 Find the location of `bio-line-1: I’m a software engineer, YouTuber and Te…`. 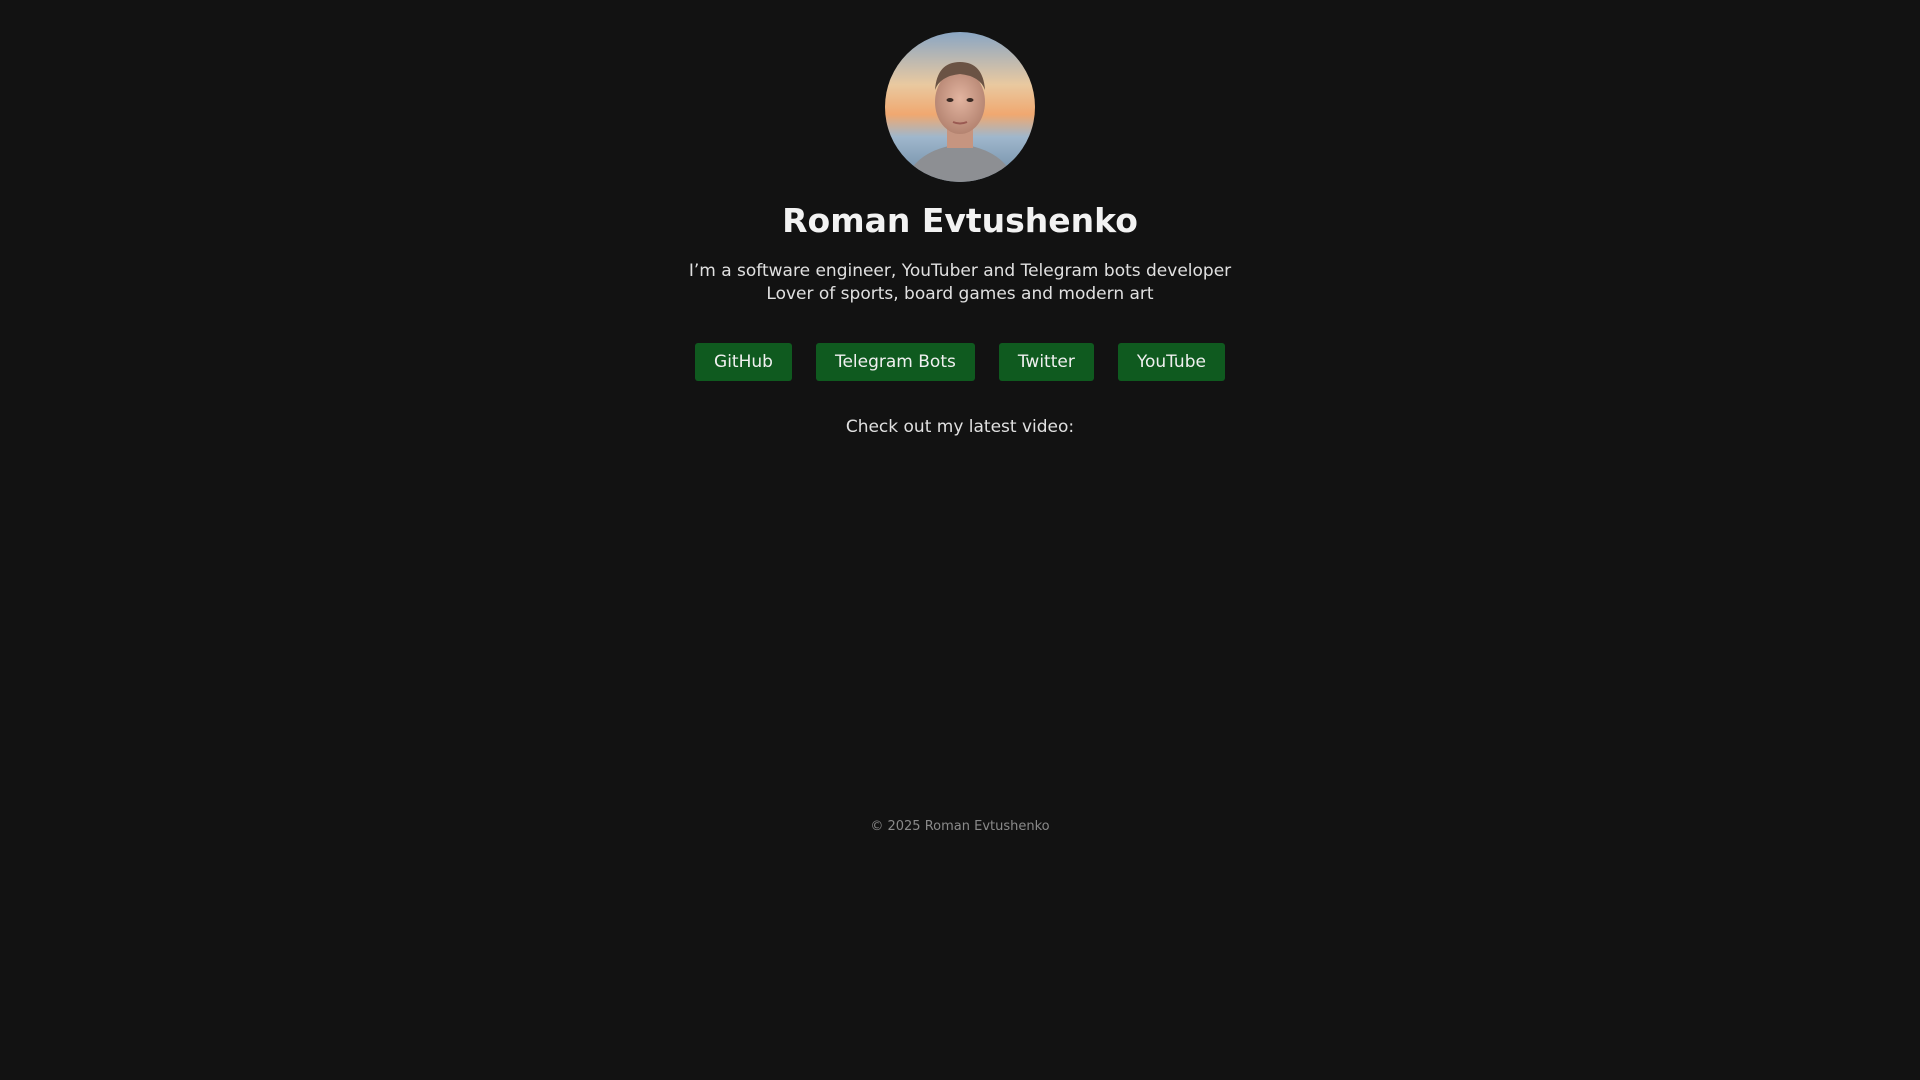

bio-line-1: I’m a software engineer, YouTuber and Te… is located at coordinates (960, 271).